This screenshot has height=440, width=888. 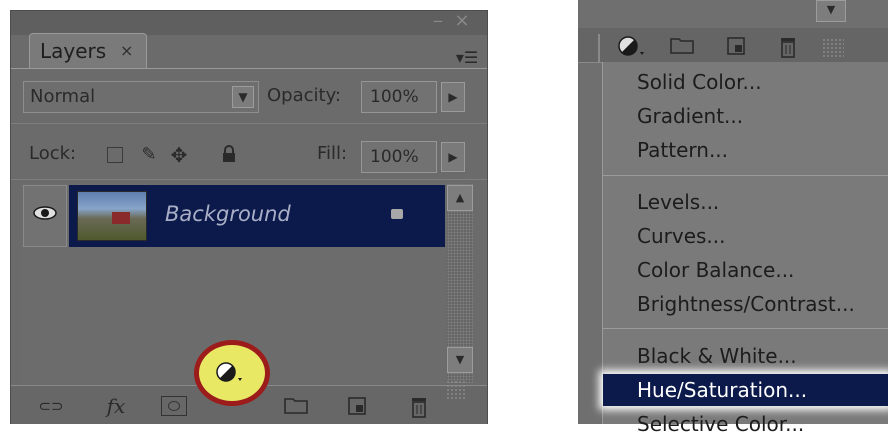 What do you see at coordinates (51, 406) in the screenshot?
I see `link-layers-icon: ⊂⊃` at bounding box center [51, 406].